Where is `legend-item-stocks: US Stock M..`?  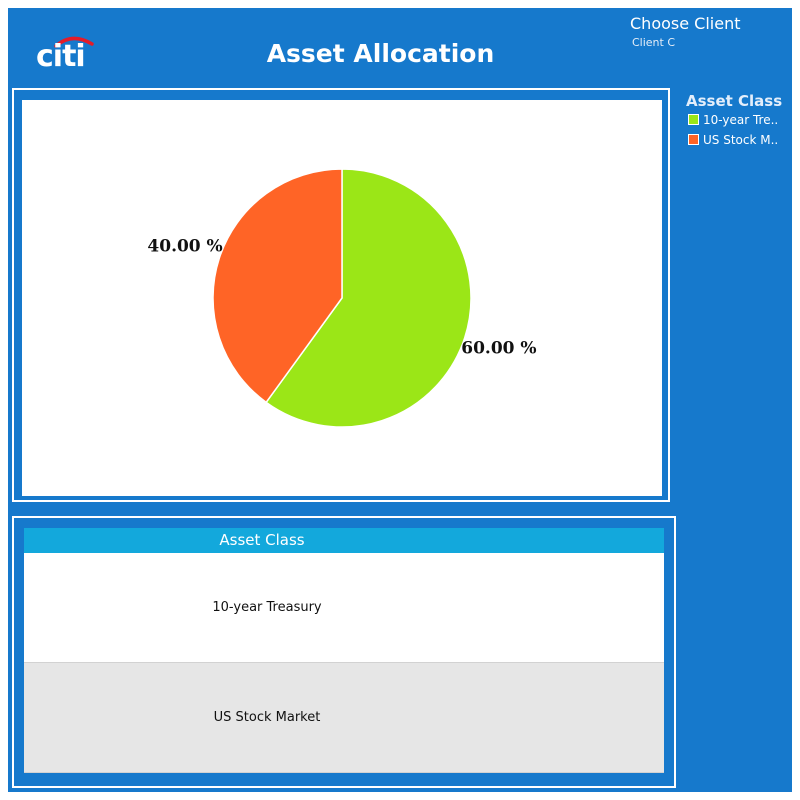 legend-item-stocks: US Stock M.. is located at coordinates (740, 140).